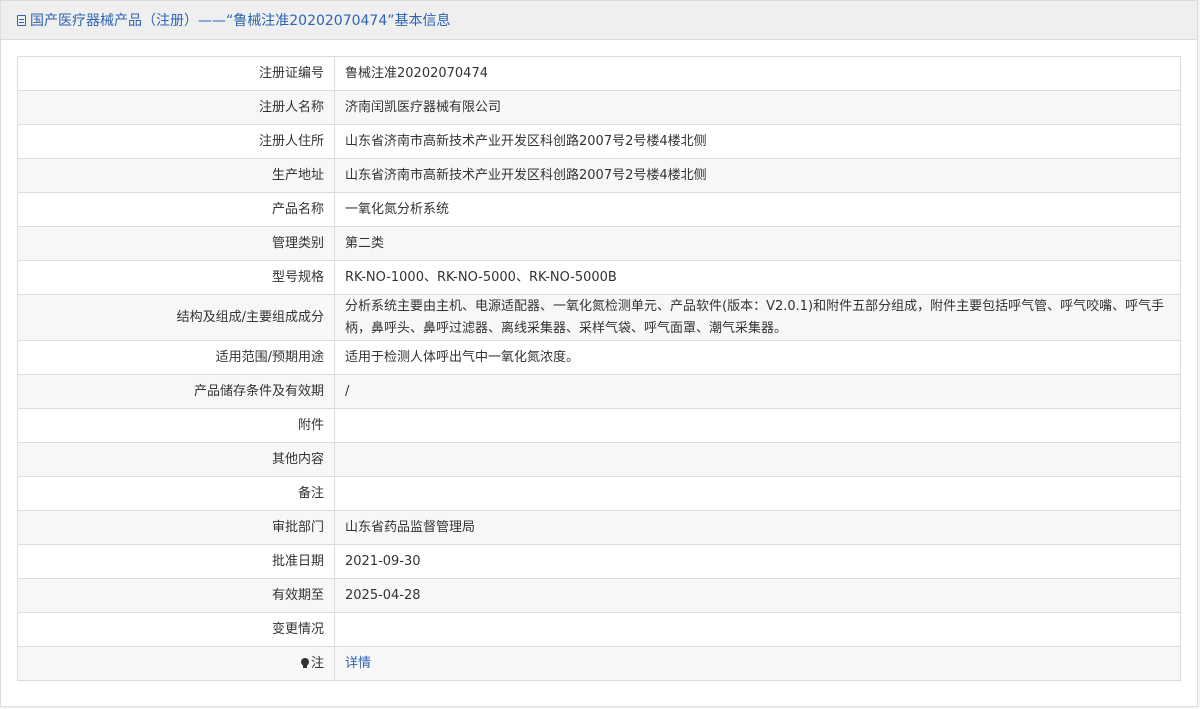 The image size is (1200, 709). I want to click on table-row: 注册人住所 山东省济南市高新技术产业开发区科创路2007号2号楼4楼北侧, so click(599, 141).